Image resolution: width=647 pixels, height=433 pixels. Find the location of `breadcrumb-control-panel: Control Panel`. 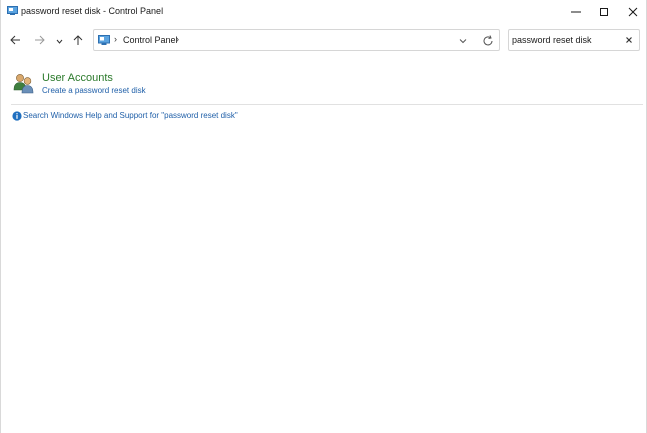

breadcrumb-control-panel: Control Panel is located at coordinates (150, 40).